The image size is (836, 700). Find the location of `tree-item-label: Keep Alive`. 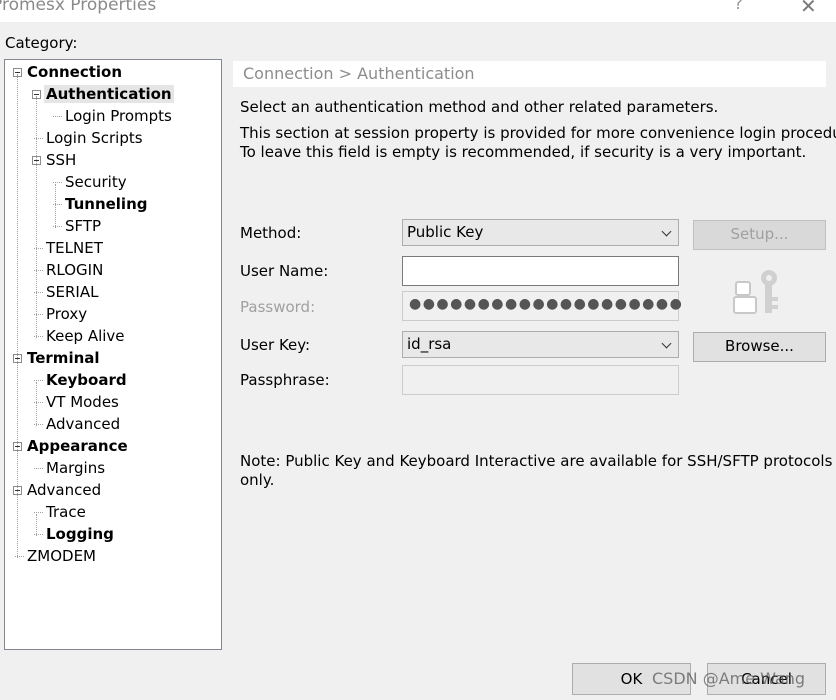

tree-item-label: Keep Alive is located at coordinates (85, 336).